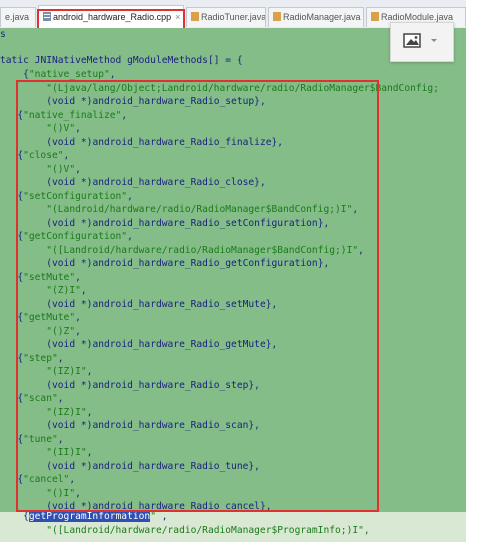  I want to click on method-function-line: (void *)android_hardware_Radio_setMute},, so click(162, 304).